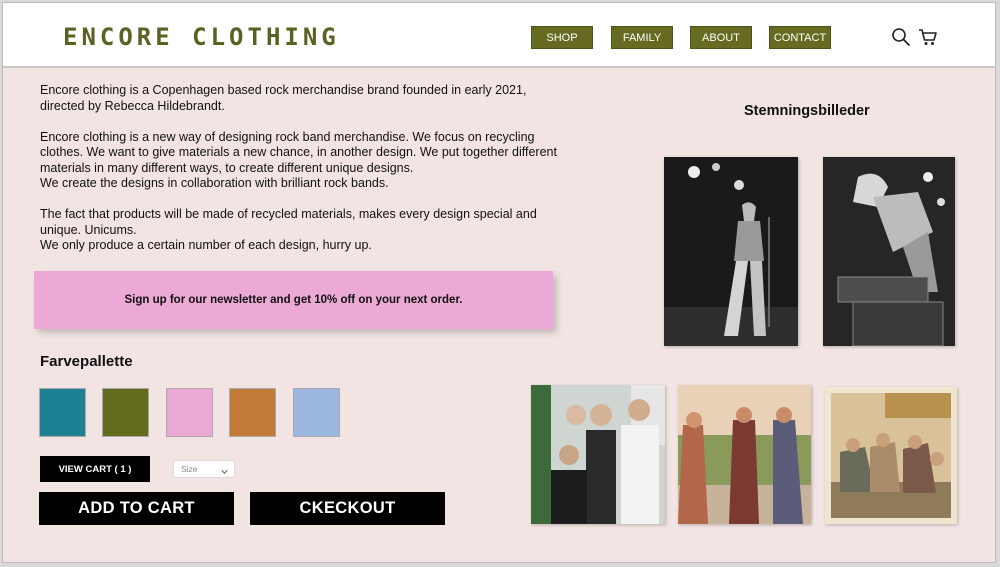 The height and width of the screenshot is (567, 1000). I want to click on chevron-down-icon, so click(224, 472).